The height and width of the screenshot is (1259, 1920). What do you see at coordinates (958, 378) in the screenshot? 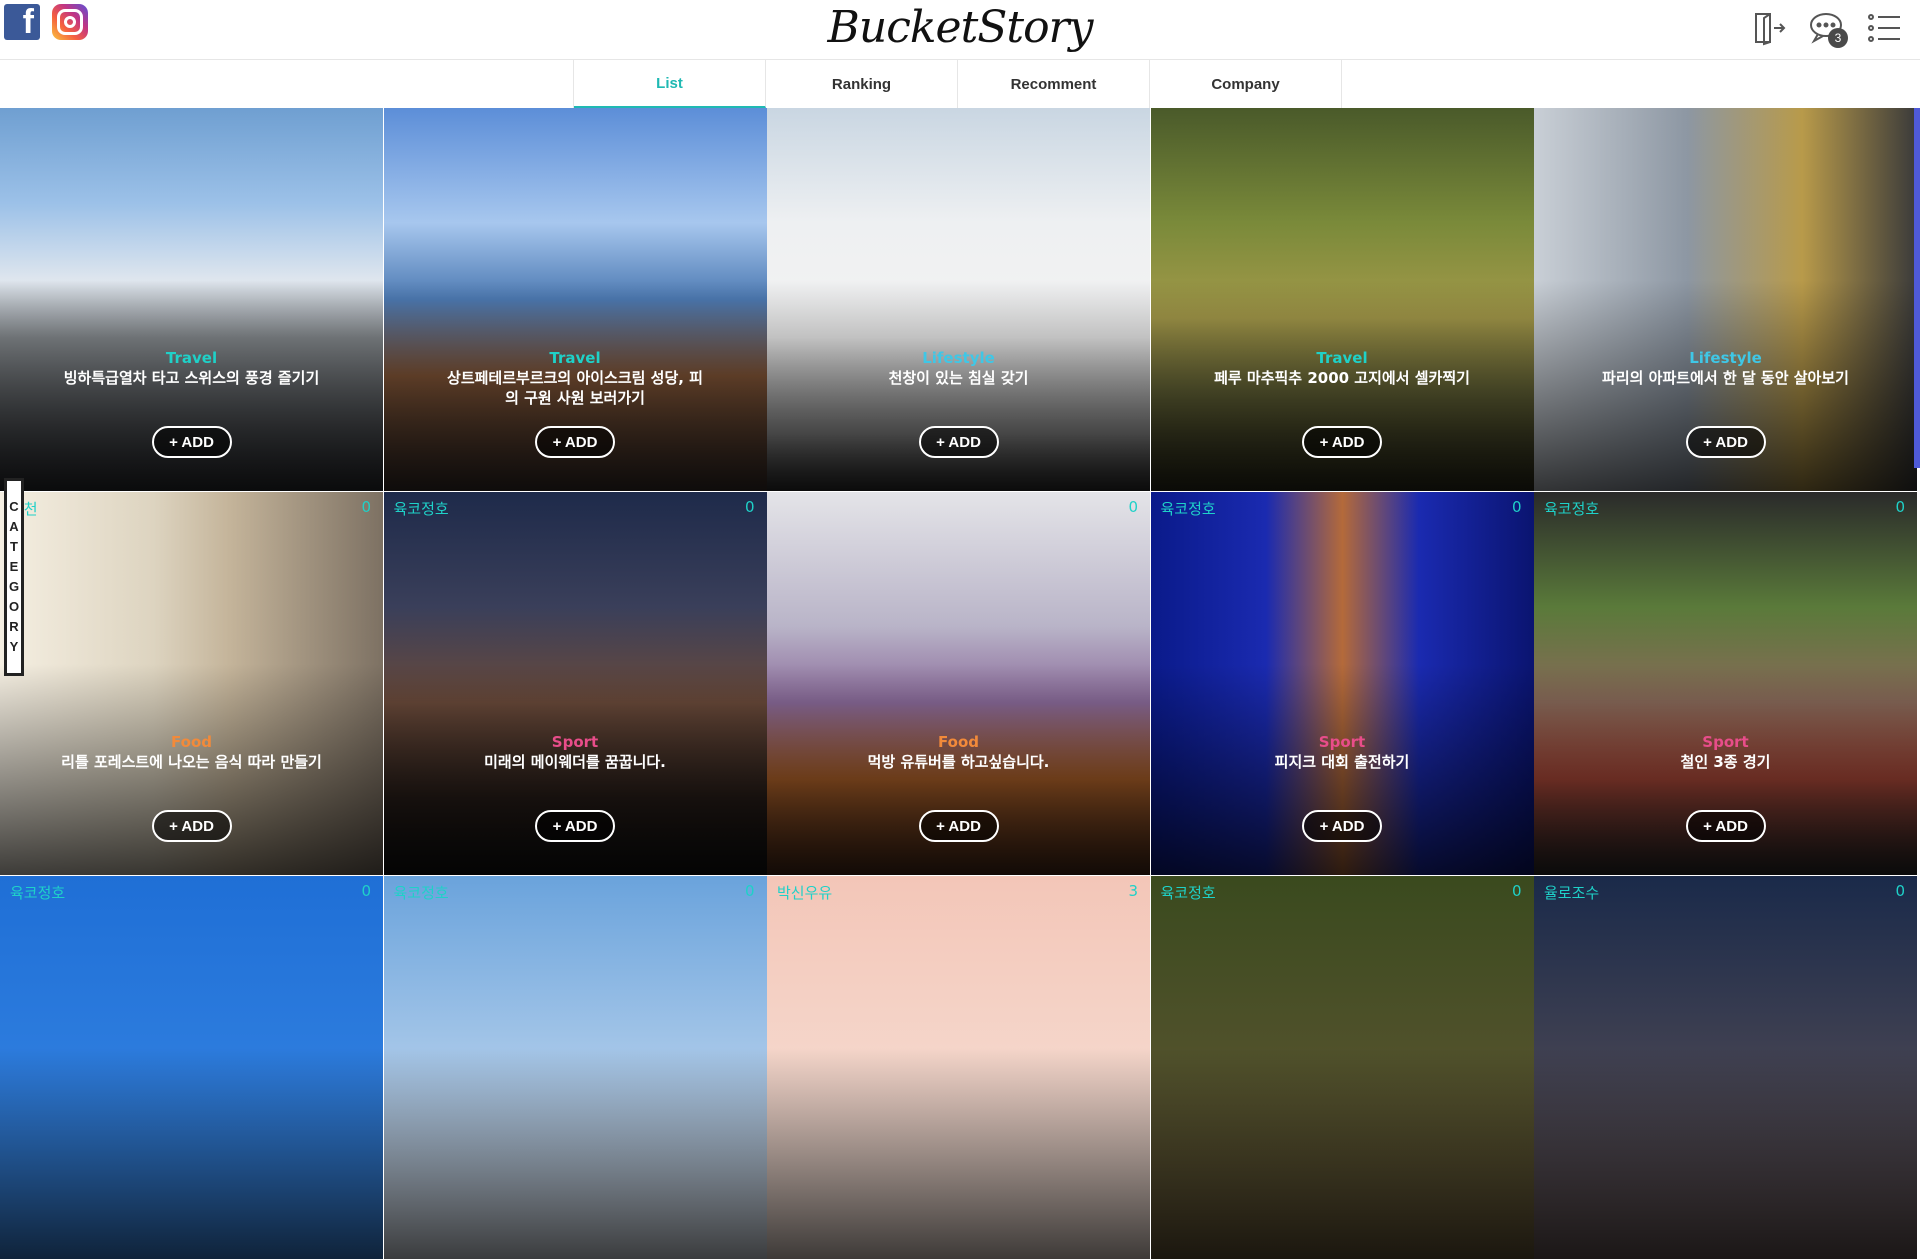
I see `card-title: 천창이 있는 침실 갖기` at bounding box center [958, 378].